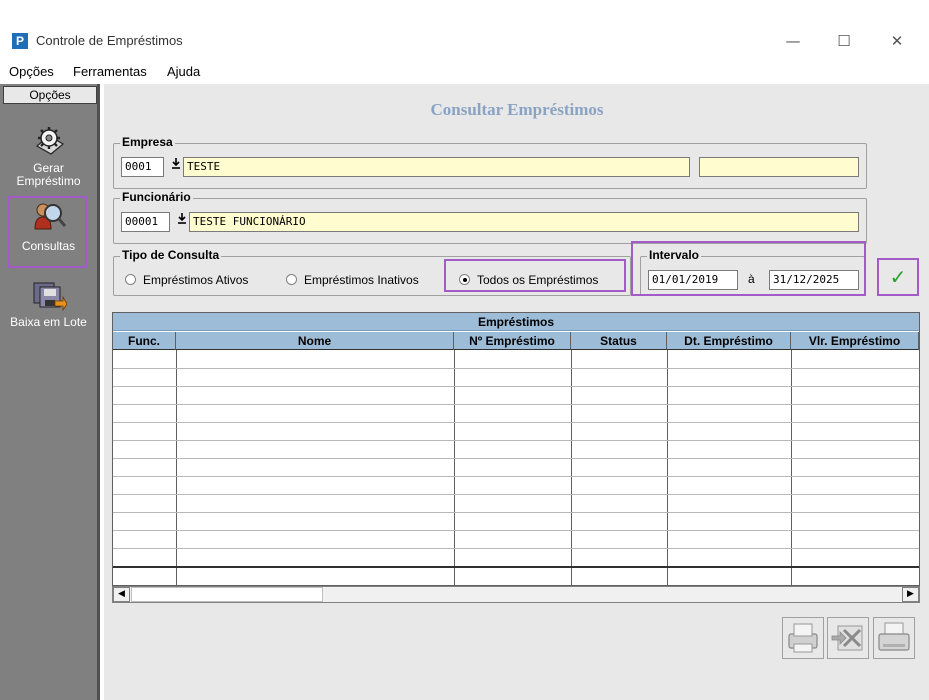  What do you see at coordinates (619, 341) in the screenshot?
I see `col-header-status: Status` at bounding box center [619, 341].